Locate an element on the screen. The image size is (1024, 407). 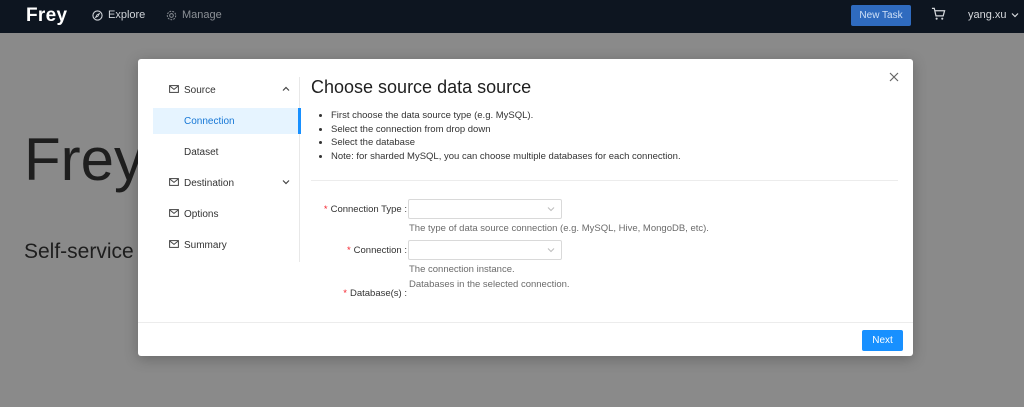
step-dataset-label: Dataset is located at coordinates (201, 152).